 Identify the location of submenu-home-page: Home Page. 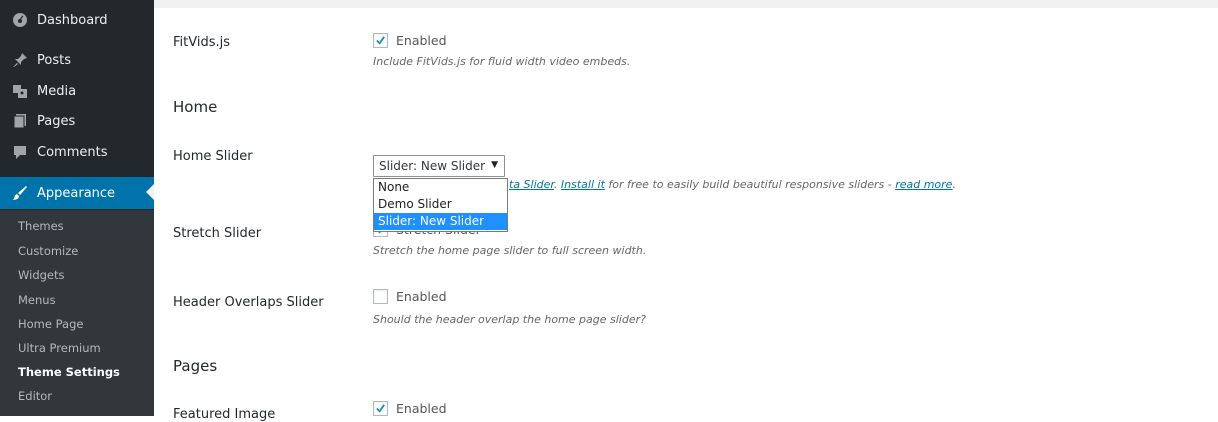
(50, 324).